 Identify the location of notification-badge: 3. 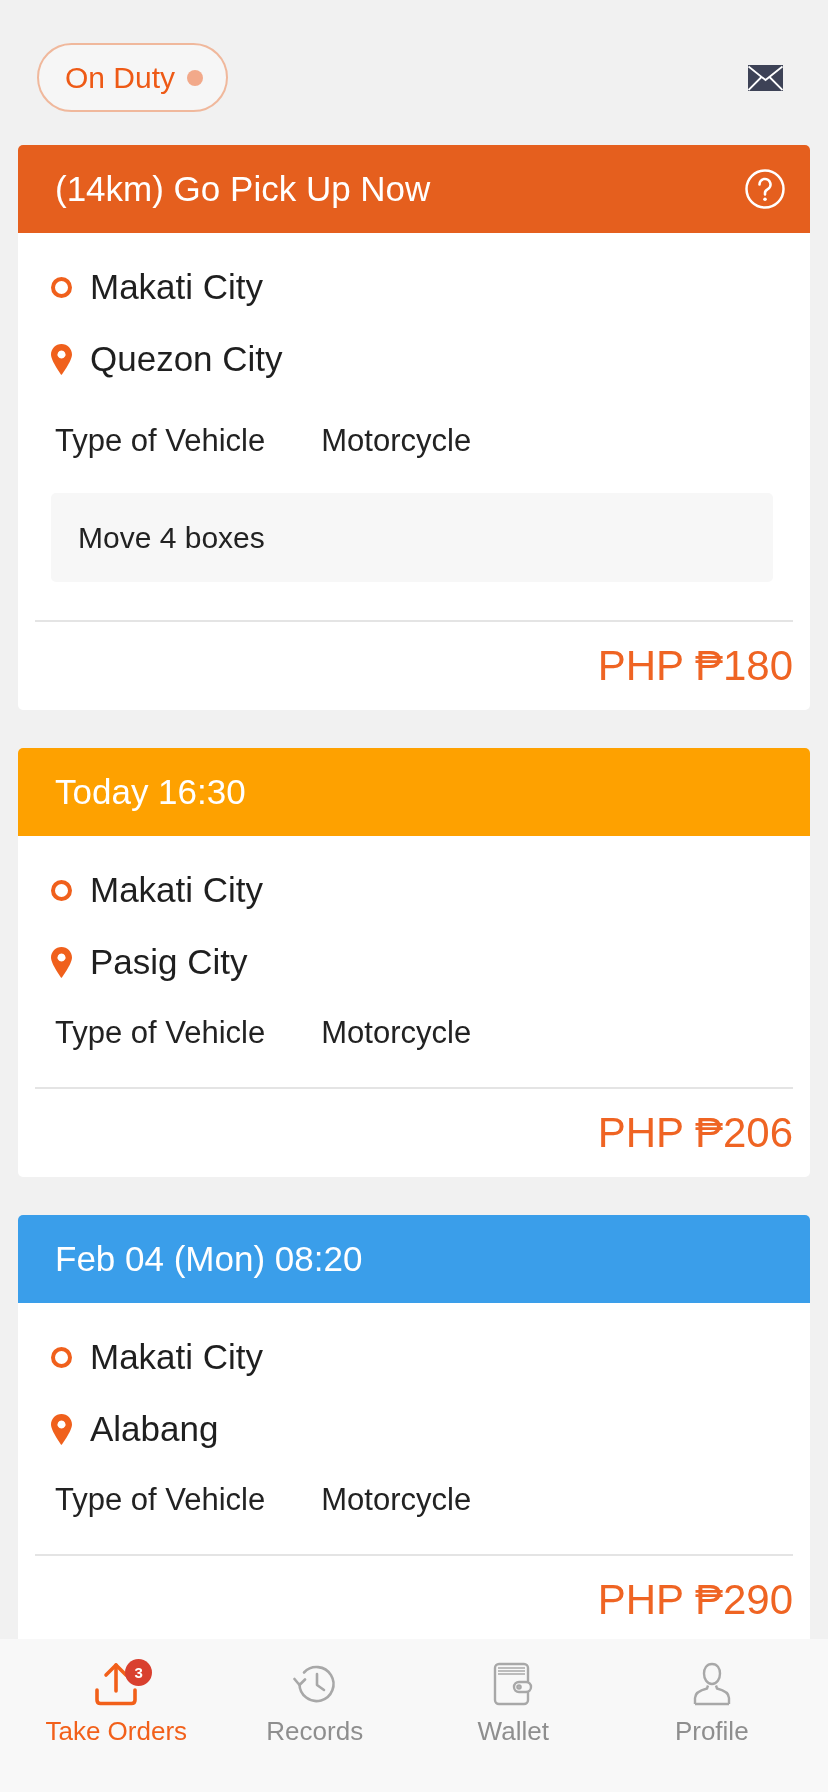
(139, 1672).